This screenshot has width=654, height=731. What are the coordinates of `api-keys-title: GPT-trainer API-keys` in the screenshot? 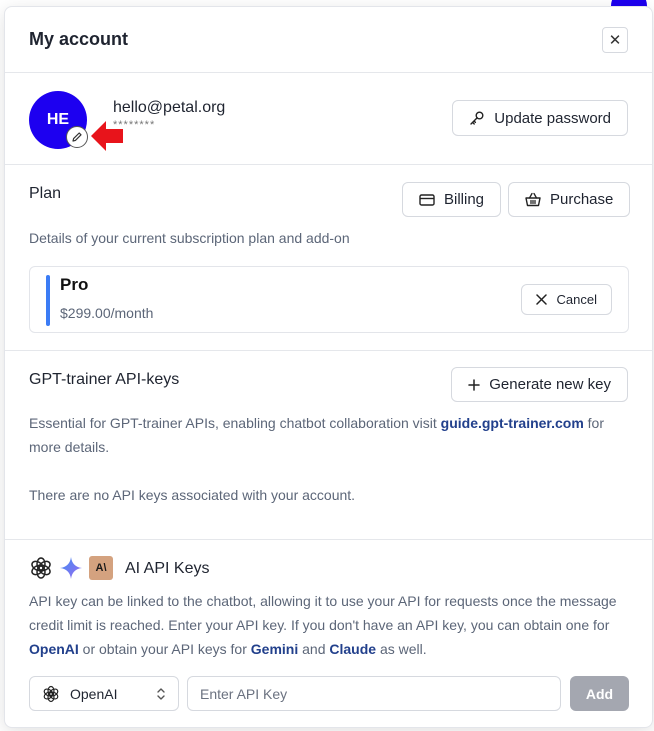 It's located at (104, 379).